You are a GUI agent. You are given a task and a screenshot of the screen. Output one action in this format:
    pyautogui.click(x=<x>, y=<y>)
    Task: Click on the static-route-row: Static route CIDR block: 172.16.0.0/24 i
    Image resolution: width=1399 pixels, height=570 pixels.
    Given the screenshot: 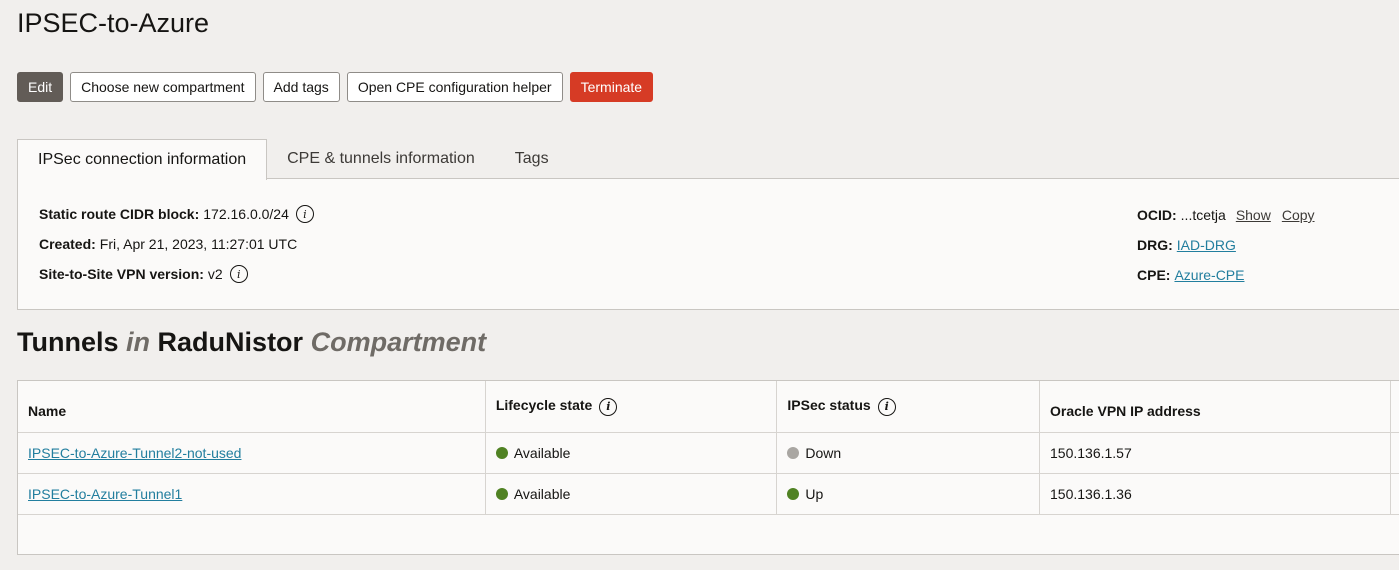 What is the action you would take?
    pyautogui.click(x=176, y=214)
    